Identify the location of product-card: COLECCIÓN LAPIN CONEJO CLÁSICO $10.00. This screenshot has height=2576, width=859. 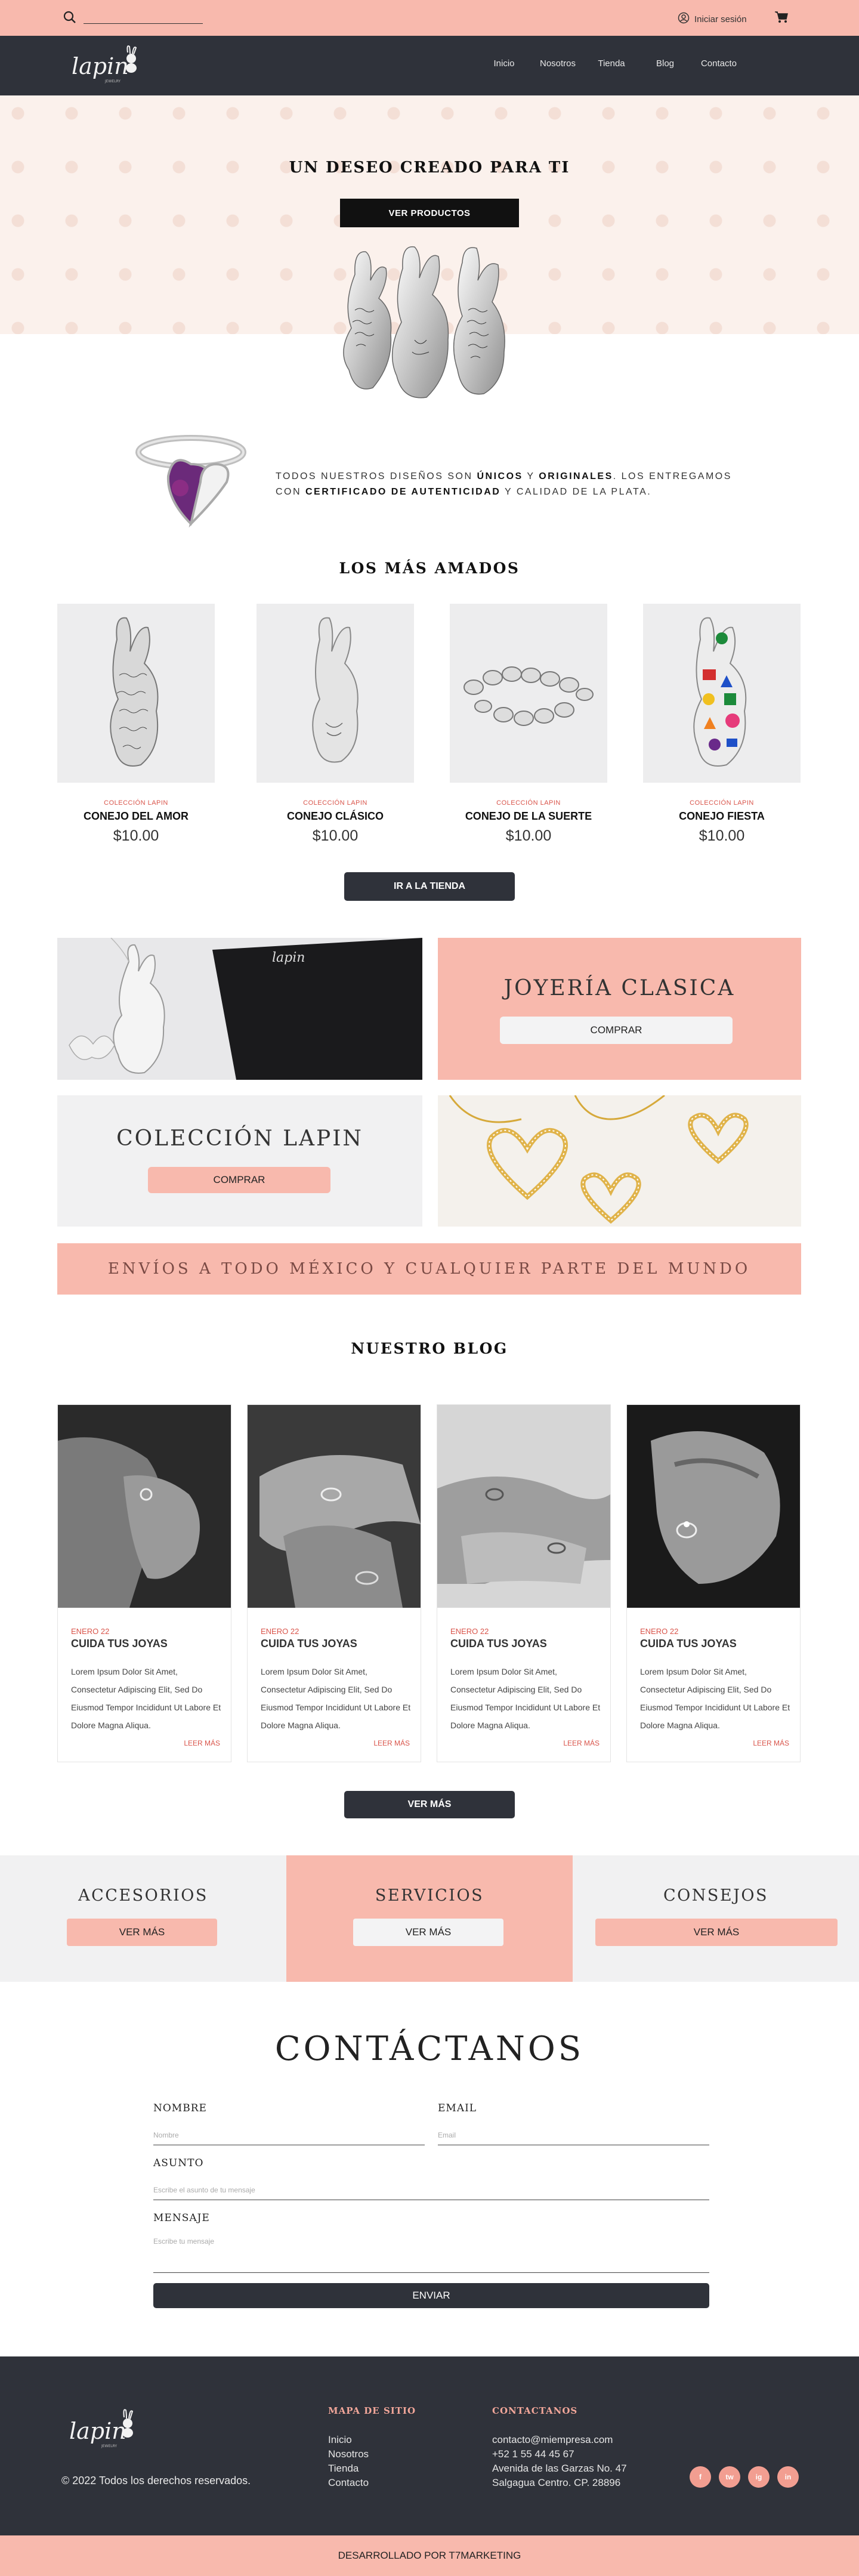
(335, 724).